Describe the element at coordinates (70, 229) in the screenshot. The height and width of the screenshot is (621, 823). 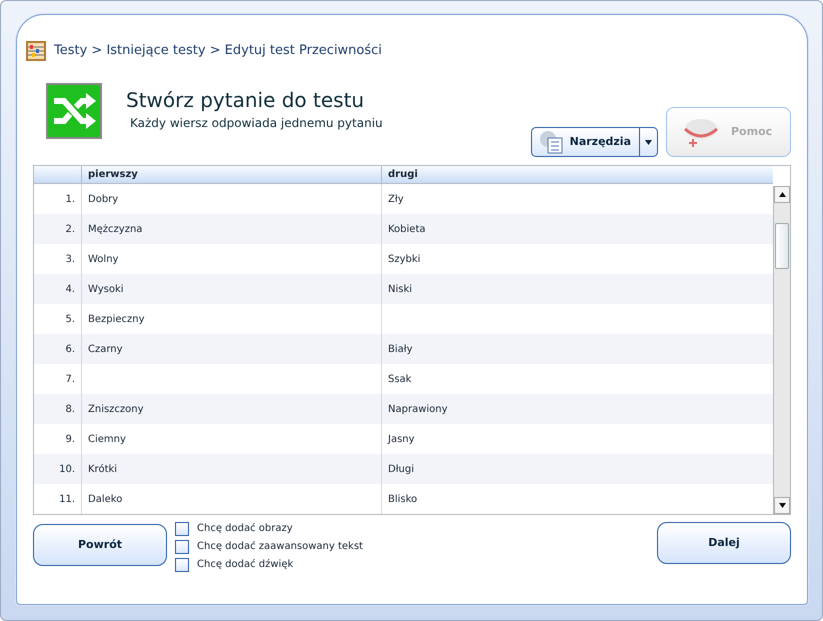
I see `row-number: 2.` at that location.